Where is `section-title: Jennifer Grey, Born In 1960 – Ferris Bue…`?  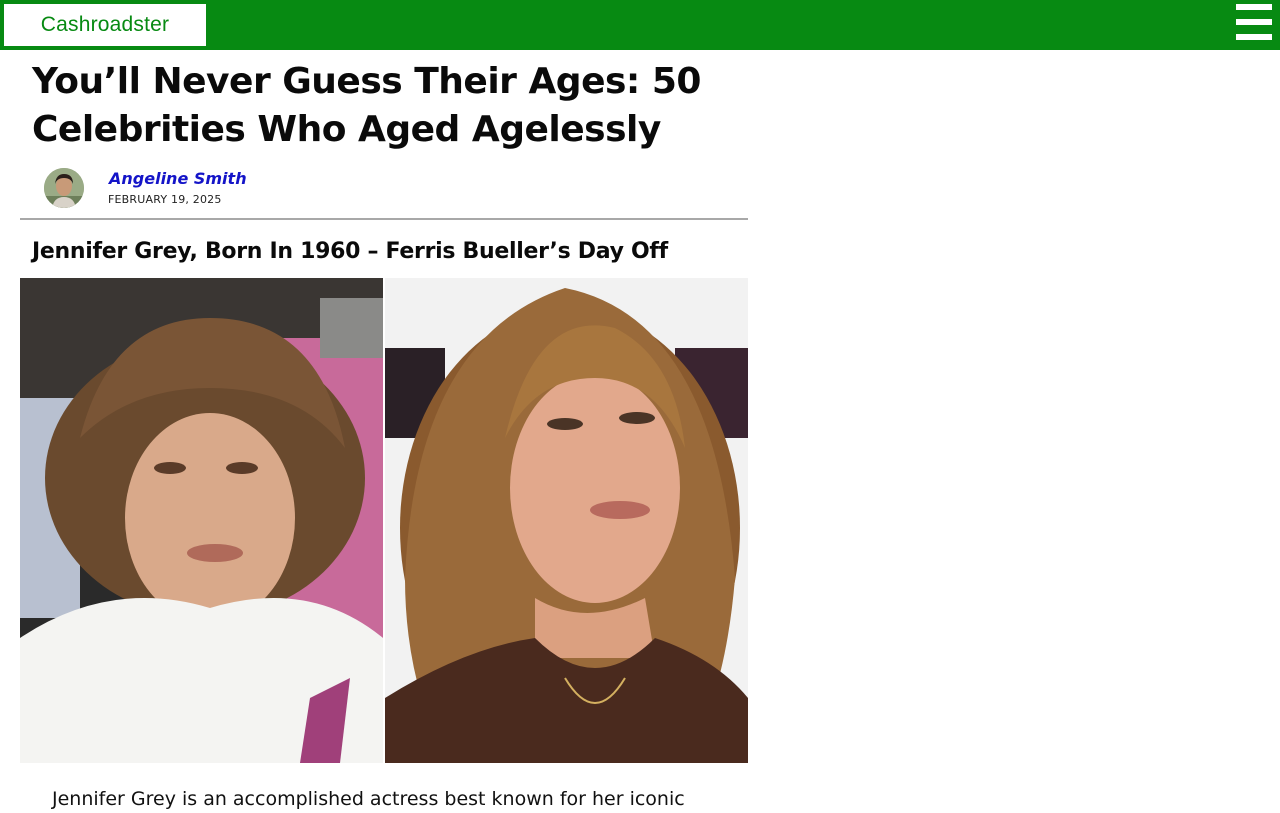
section-title: Jennifer Grey, Born In 1960 – Ferris Bue… is located at coordinates (350, 251).